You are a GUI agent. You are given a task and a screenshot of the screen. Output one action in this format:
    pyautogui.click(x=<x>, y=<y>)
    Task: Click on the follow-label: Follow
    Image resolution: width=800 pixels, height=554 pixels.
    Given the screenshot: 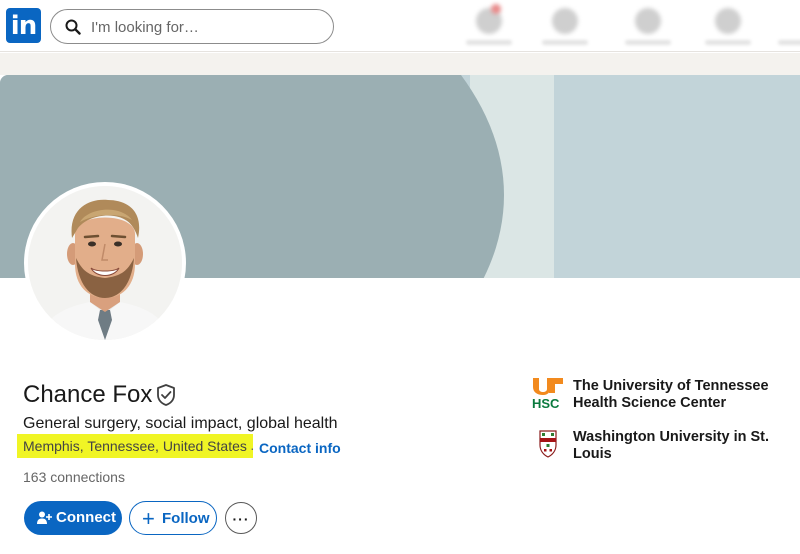 What is the action you would take?
    pyautogui.click(x=186, y=518)
    